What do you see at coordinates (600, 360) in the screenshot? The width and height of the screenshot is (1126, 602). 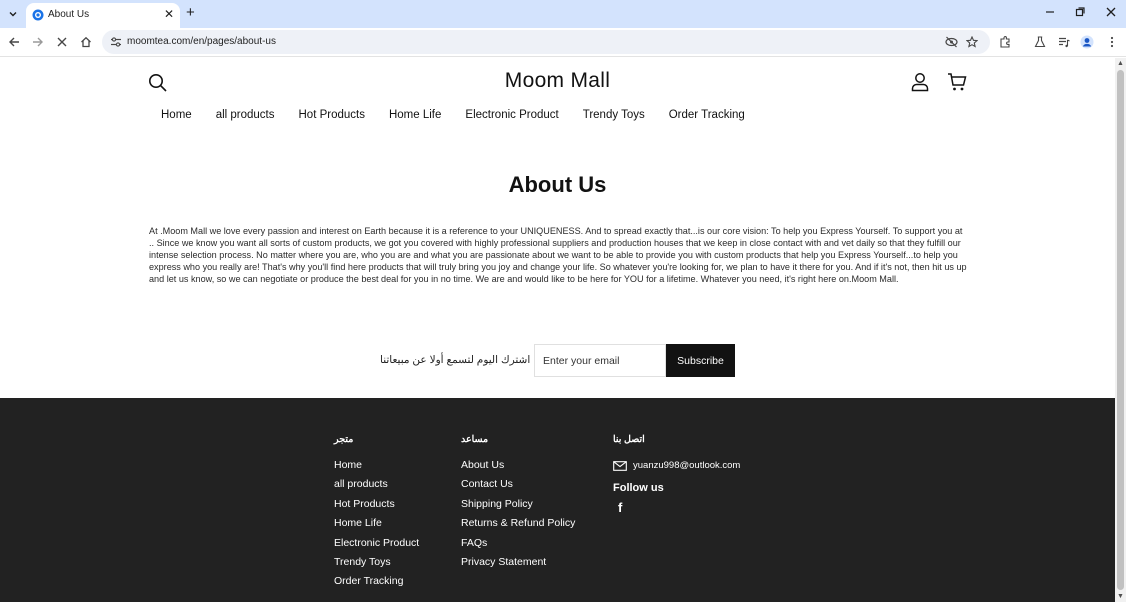 I see `newsletter-email-input` at bounding box center [600, 360].